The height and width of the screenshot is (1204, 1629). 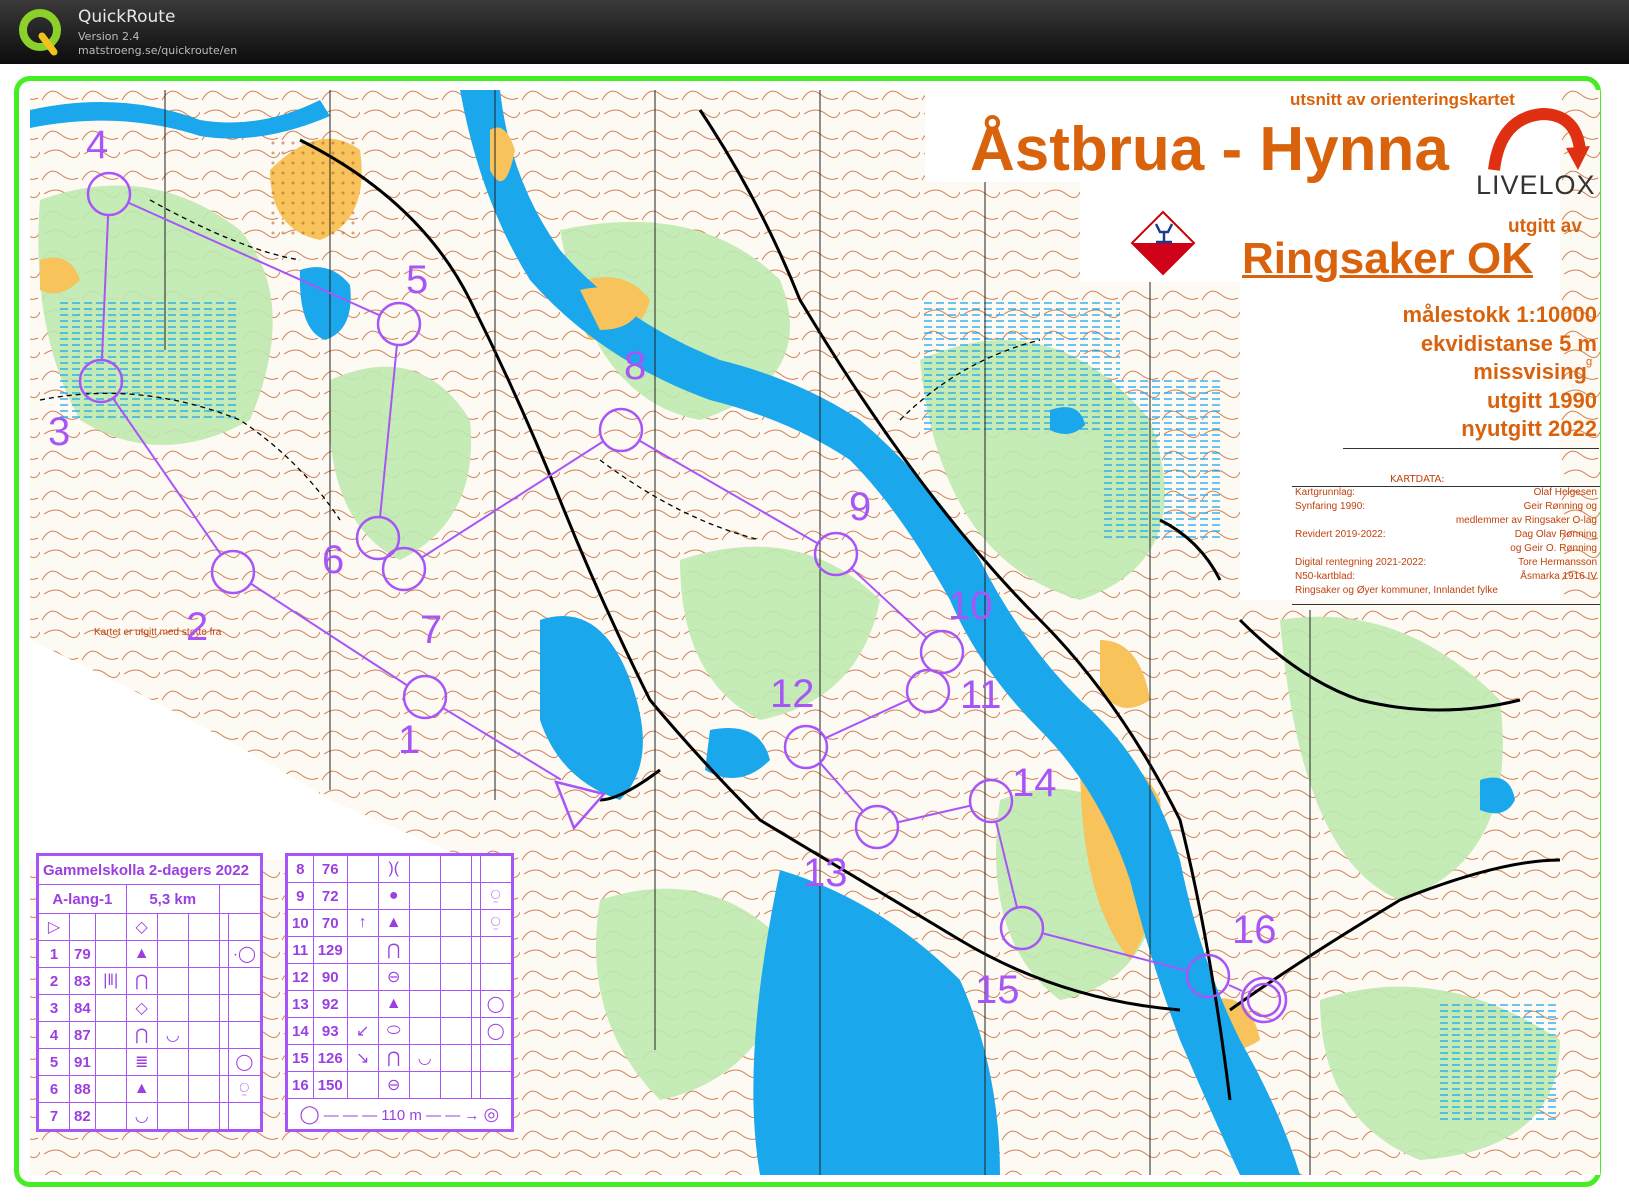 What do you see at coordinates (1163, 243) in the screenshot?
I see `ringsaker-ok-logo-icon` at bounding box center [1163, 243].